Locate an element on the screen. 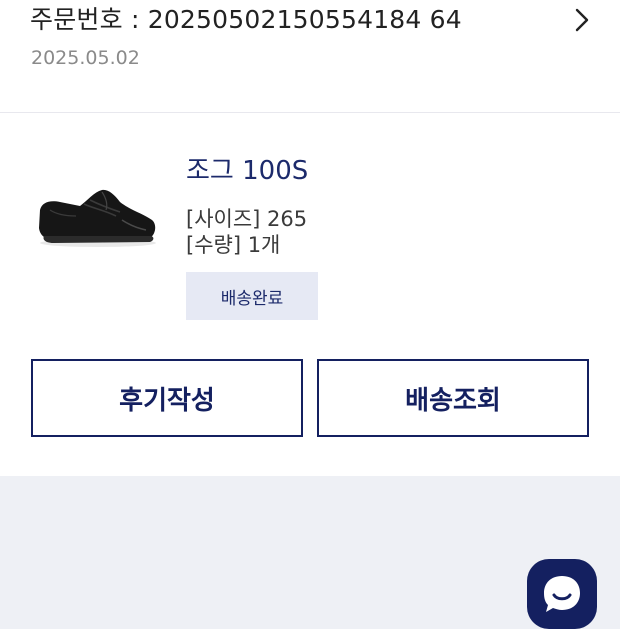  order-date: 2025.05.02 is located at coordinates (85, 58).